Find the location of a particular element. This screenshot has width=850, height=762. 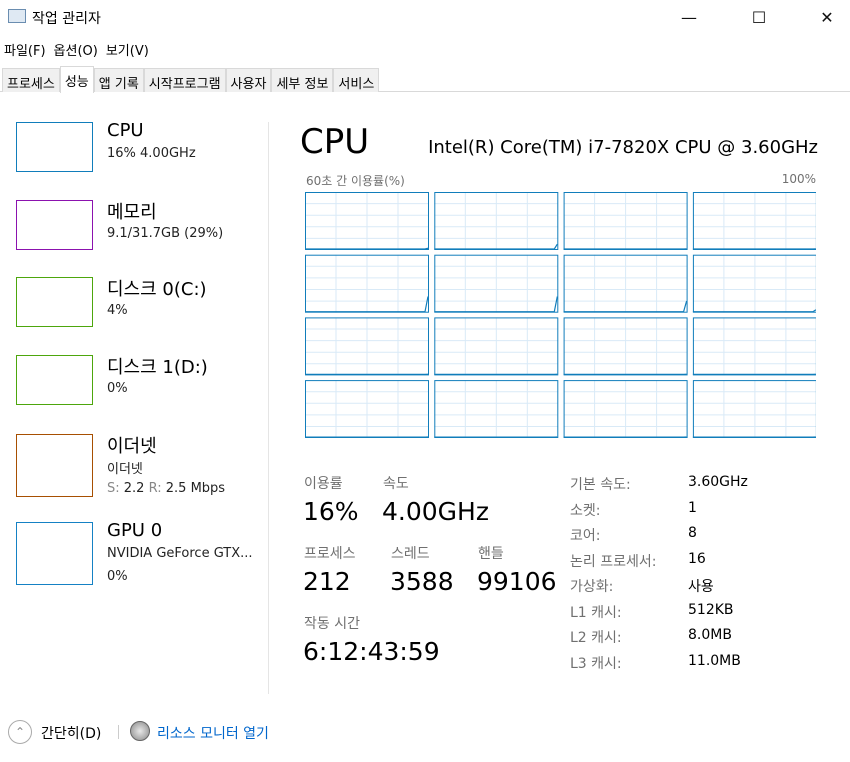

sidebar-item-memory: 메모리 9.1/31.7GB (29%) is located at coordinates (141, 228).